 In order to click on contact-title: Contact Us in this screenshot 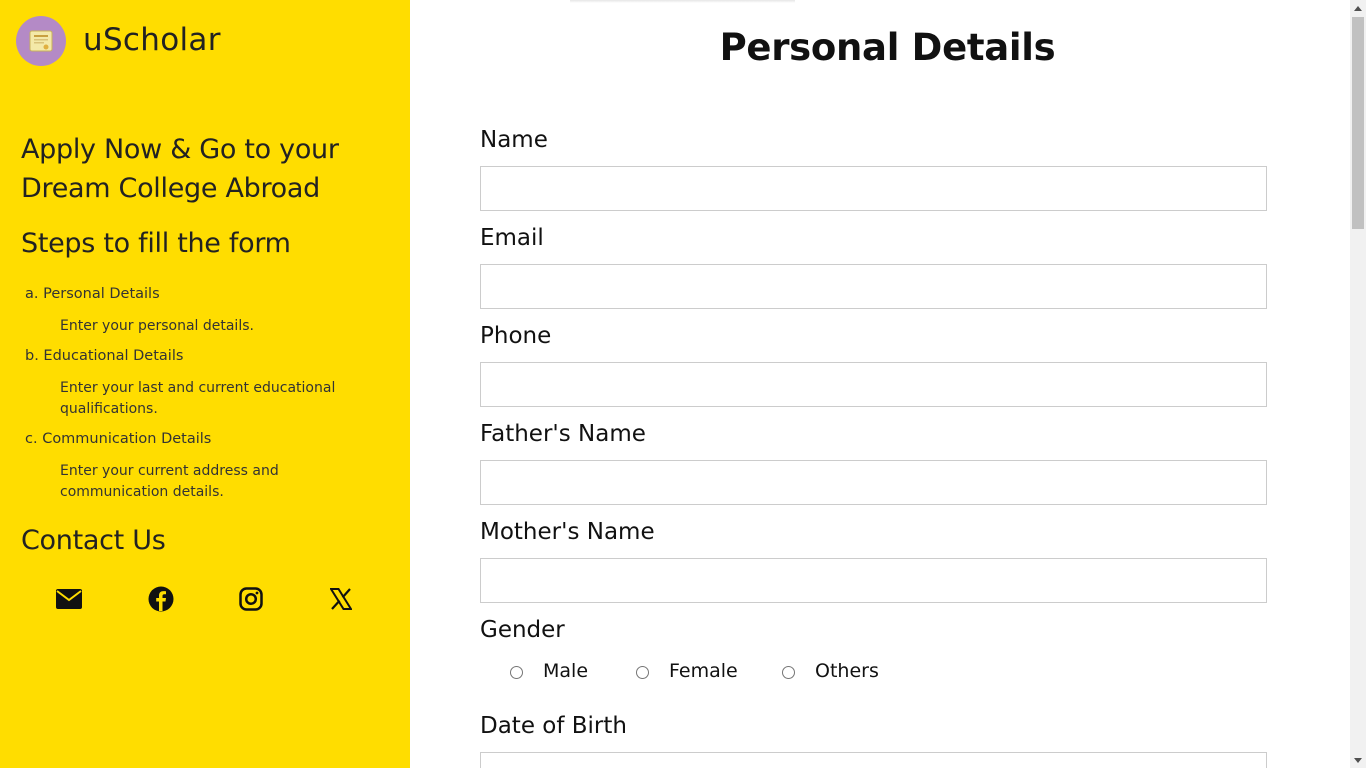, I will do `click(93, 540)`.